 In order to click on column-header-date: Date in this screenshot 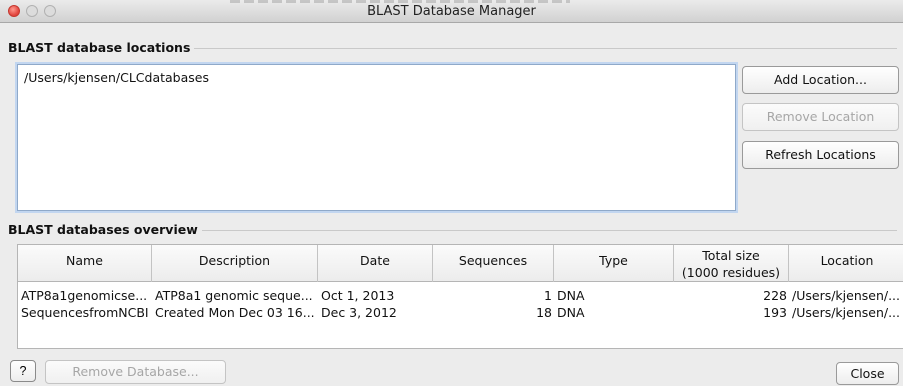, I will do `click(375, 263)`.